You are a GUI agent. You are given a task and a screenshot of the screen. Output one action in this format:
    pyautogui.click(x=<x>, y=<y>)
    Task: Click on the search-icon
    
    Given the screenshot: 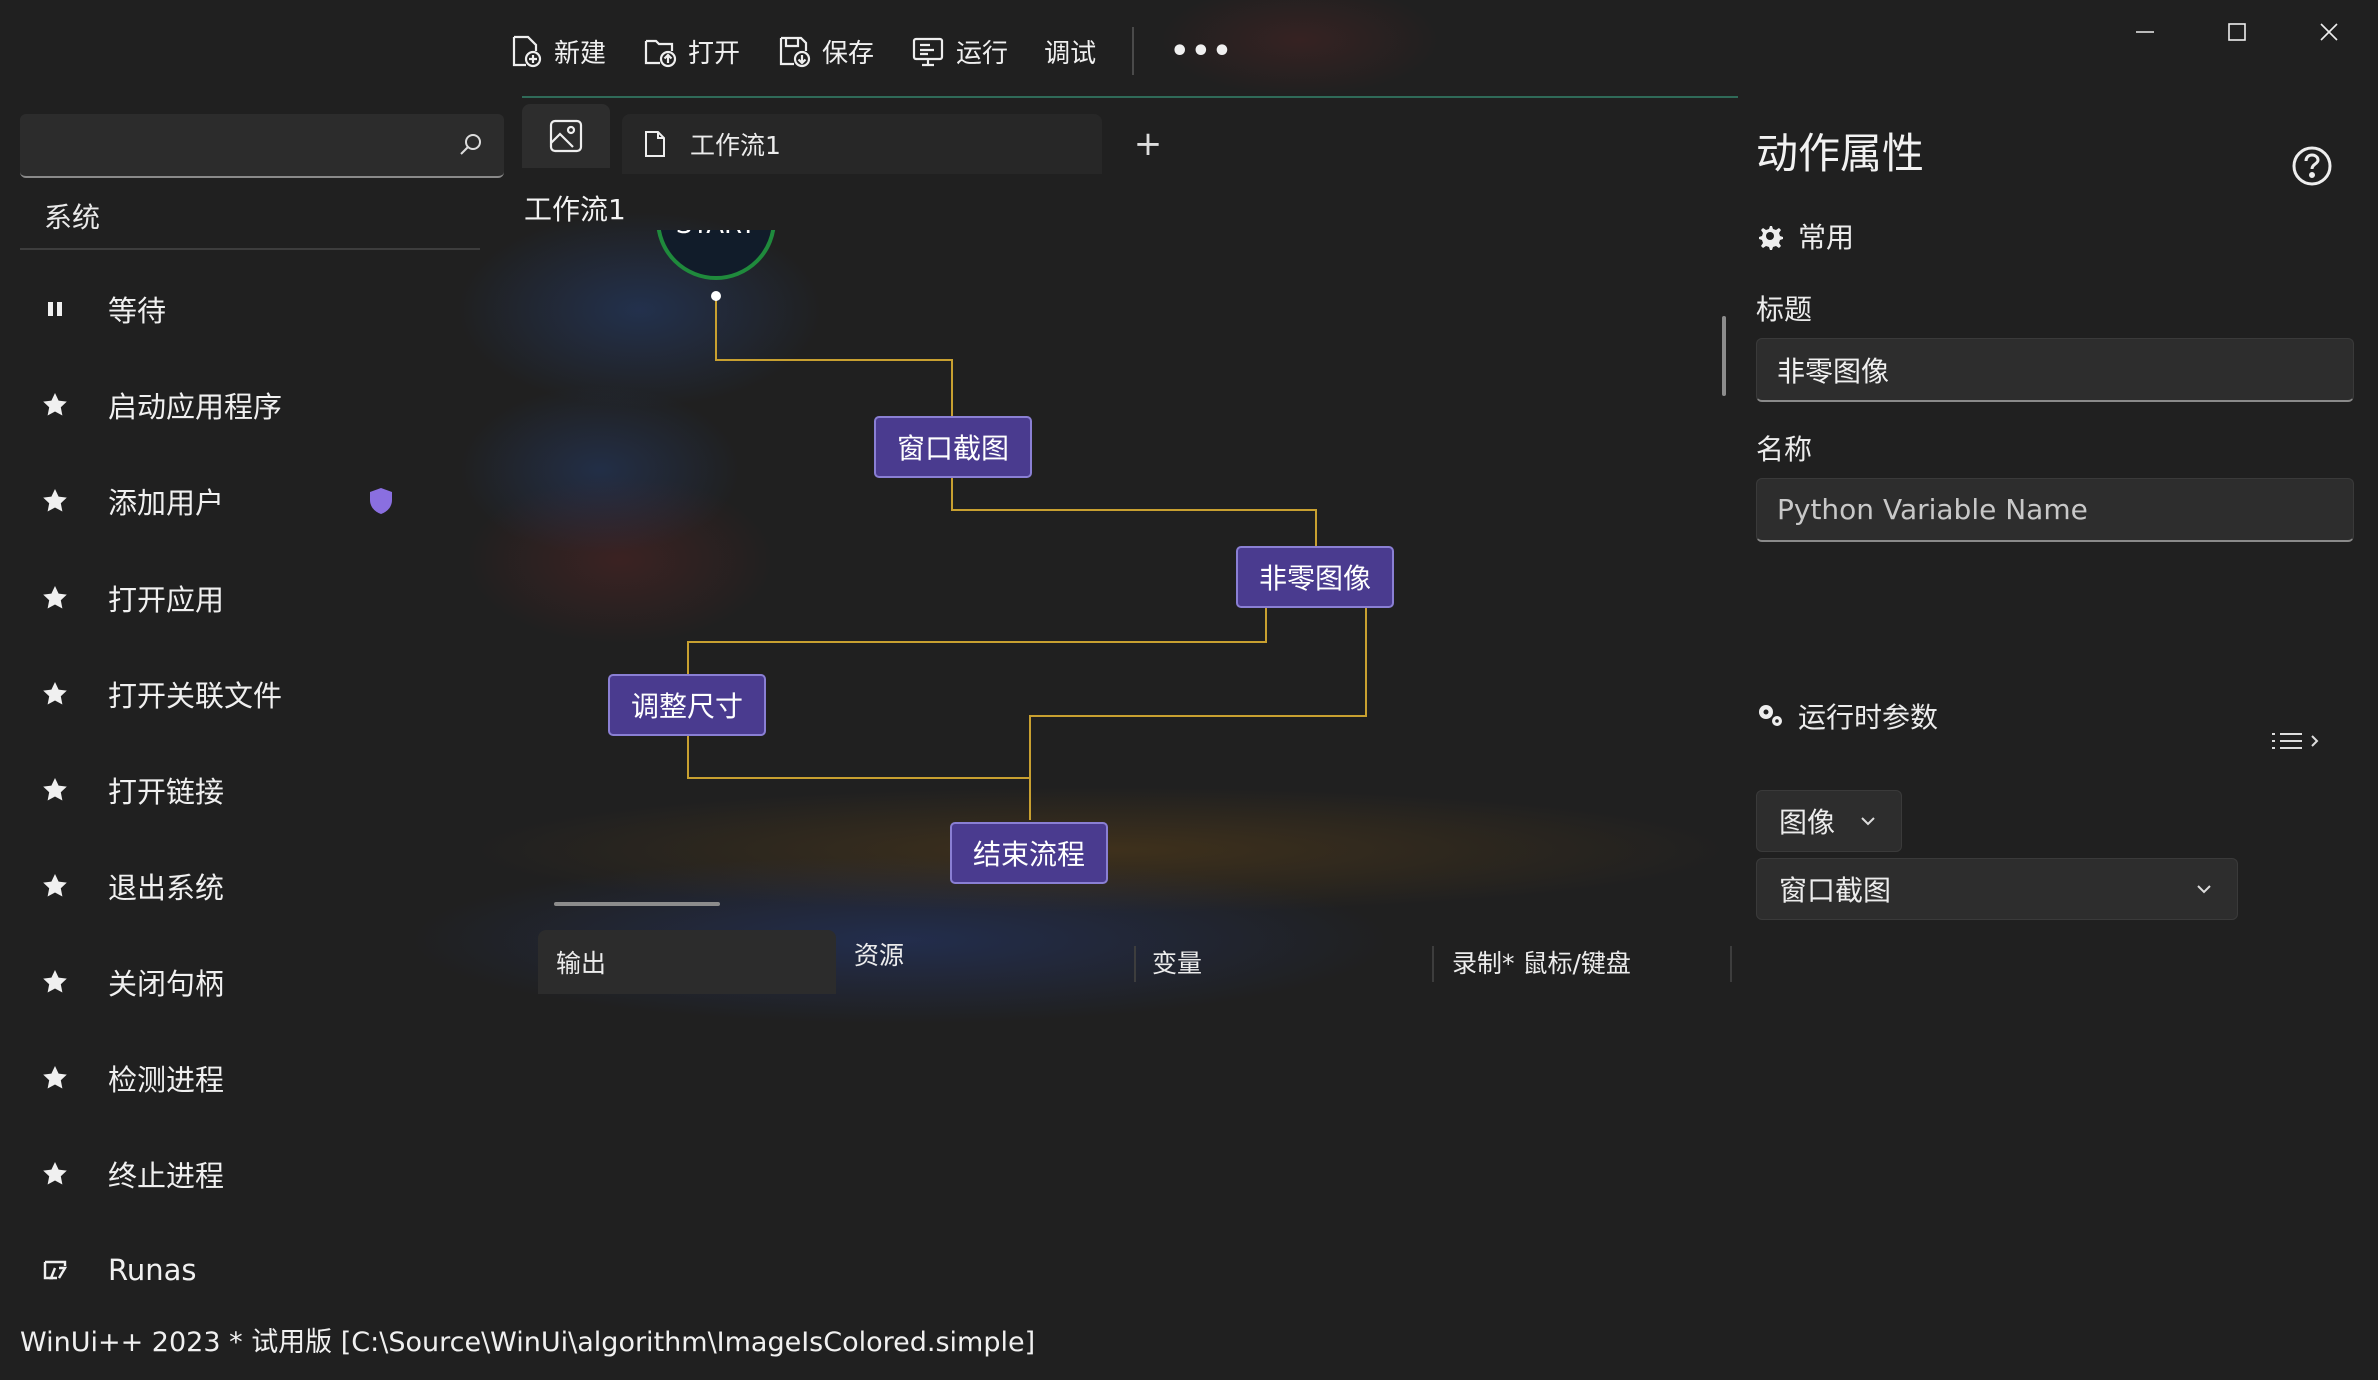 What is the action you would take?
    pyautogui.click(x=471, y=145)
    